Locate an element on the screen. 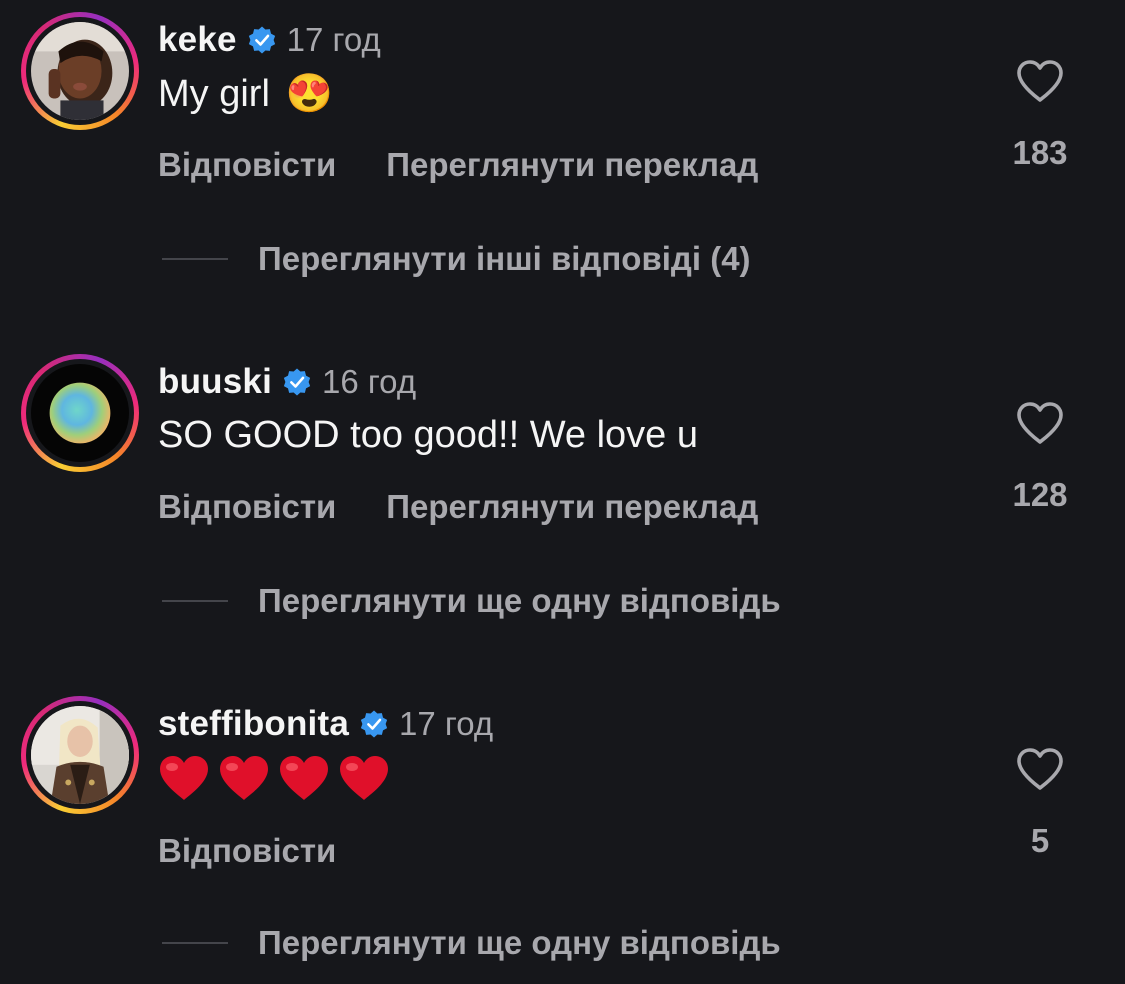 The image size is (1125, 984). like-area: 183 is located at coordinates (1040, 115).